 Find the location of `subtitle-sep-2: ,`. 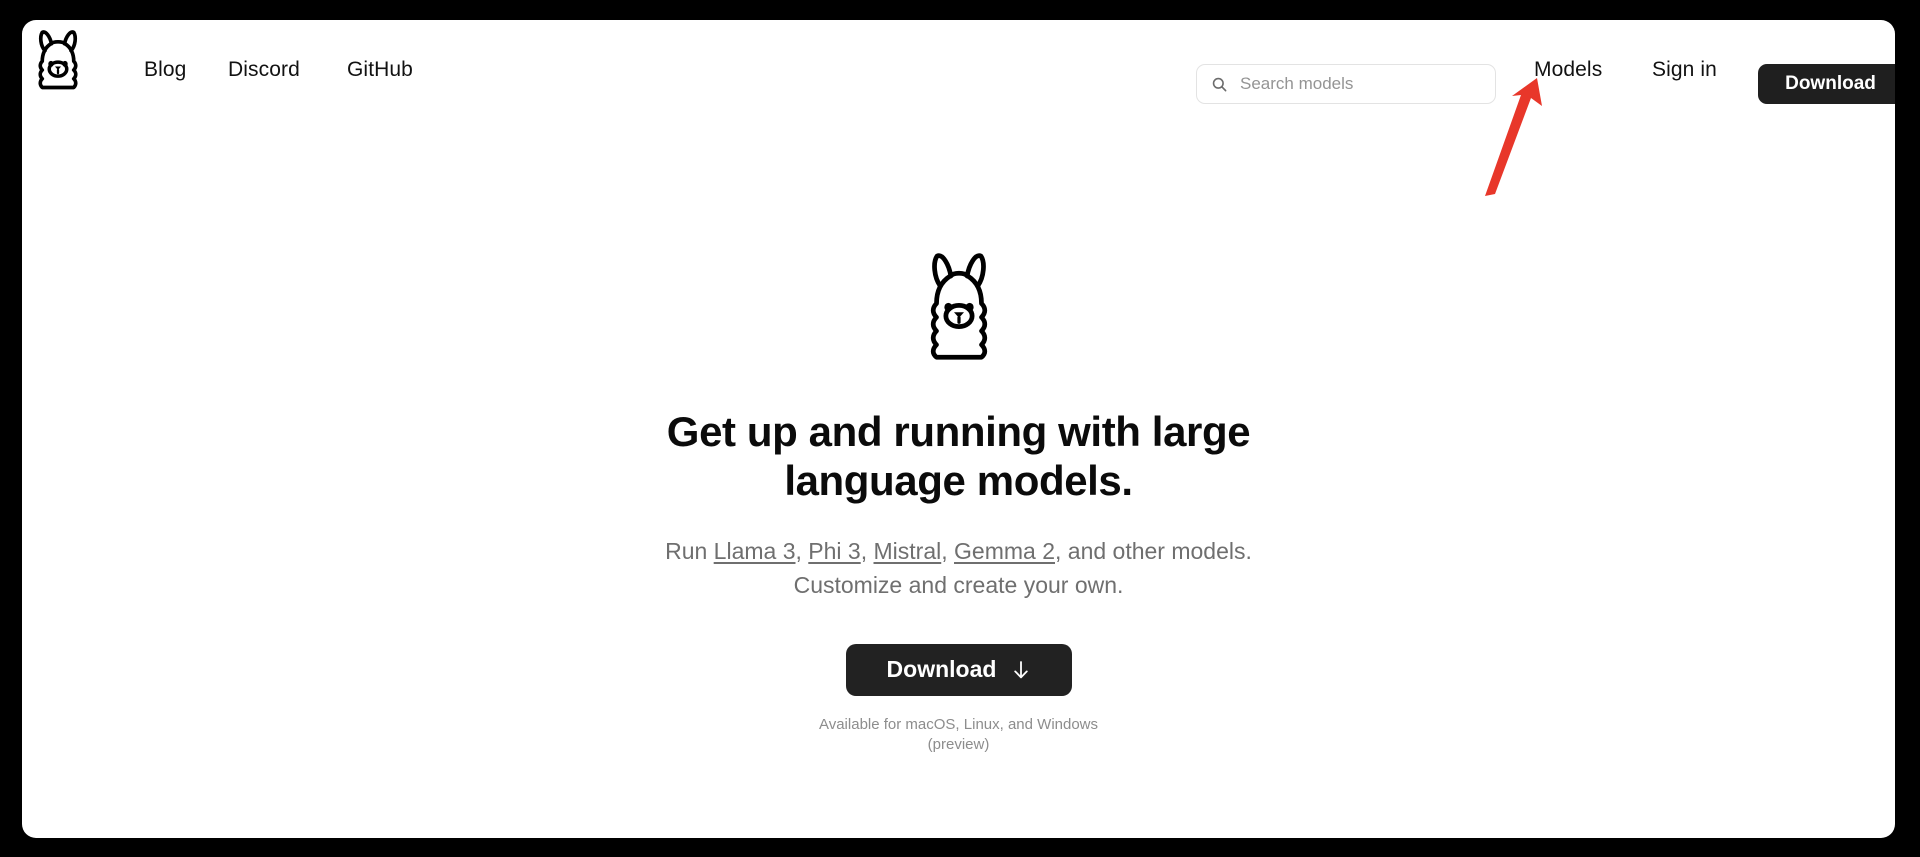

subtitle-sep-2: , is located at coordinates (867, 551).